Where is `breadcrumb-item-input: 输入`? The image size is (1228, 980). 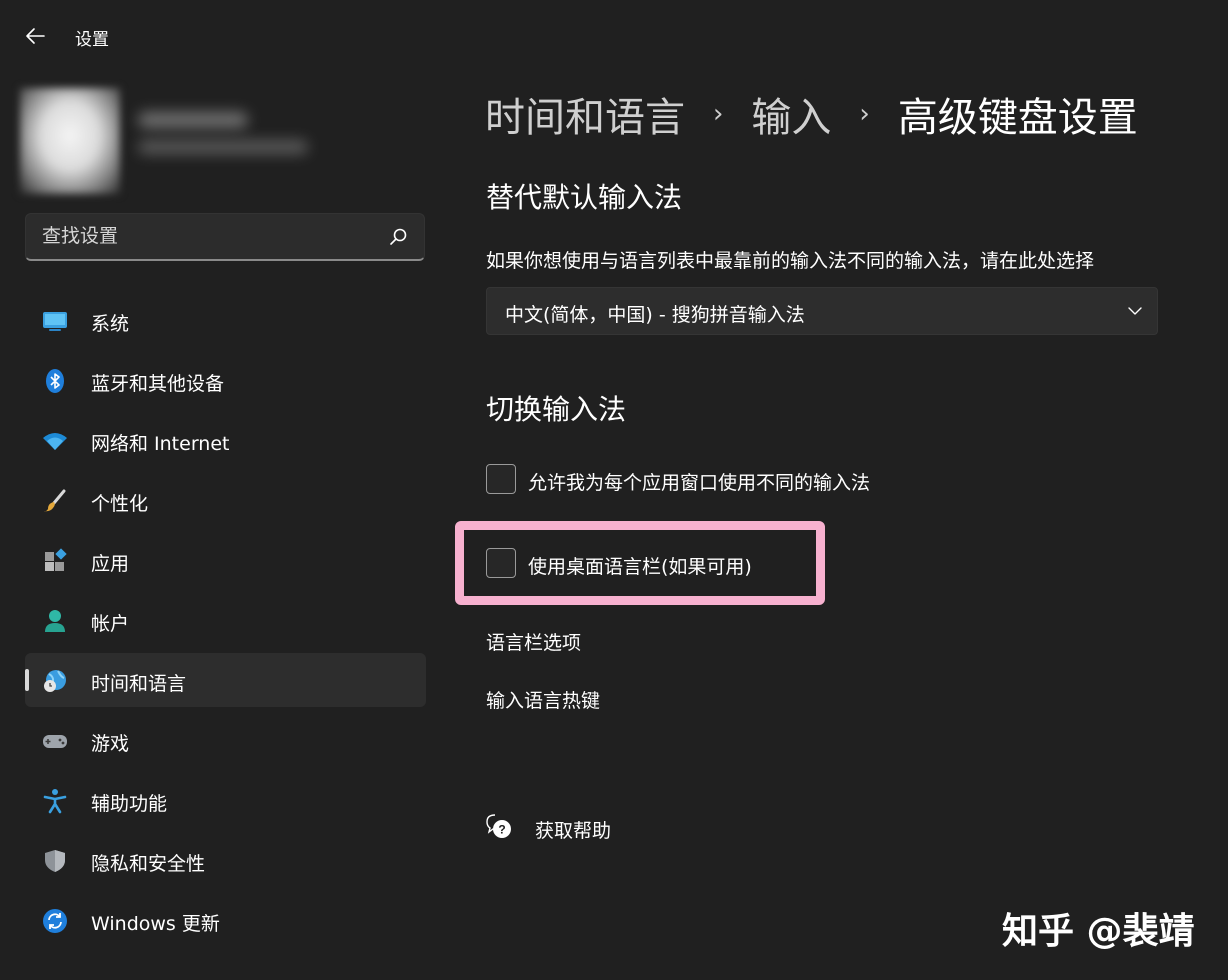 breadcrumb-item-input: 输入 is located at coordinates (791, 114).